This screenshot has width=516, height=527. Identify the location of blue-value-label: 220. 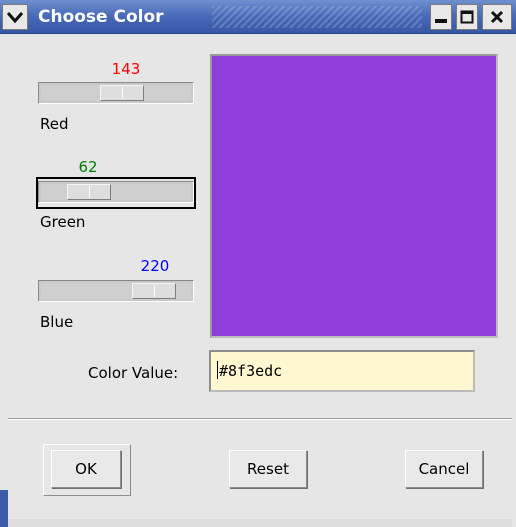
(155, 266).